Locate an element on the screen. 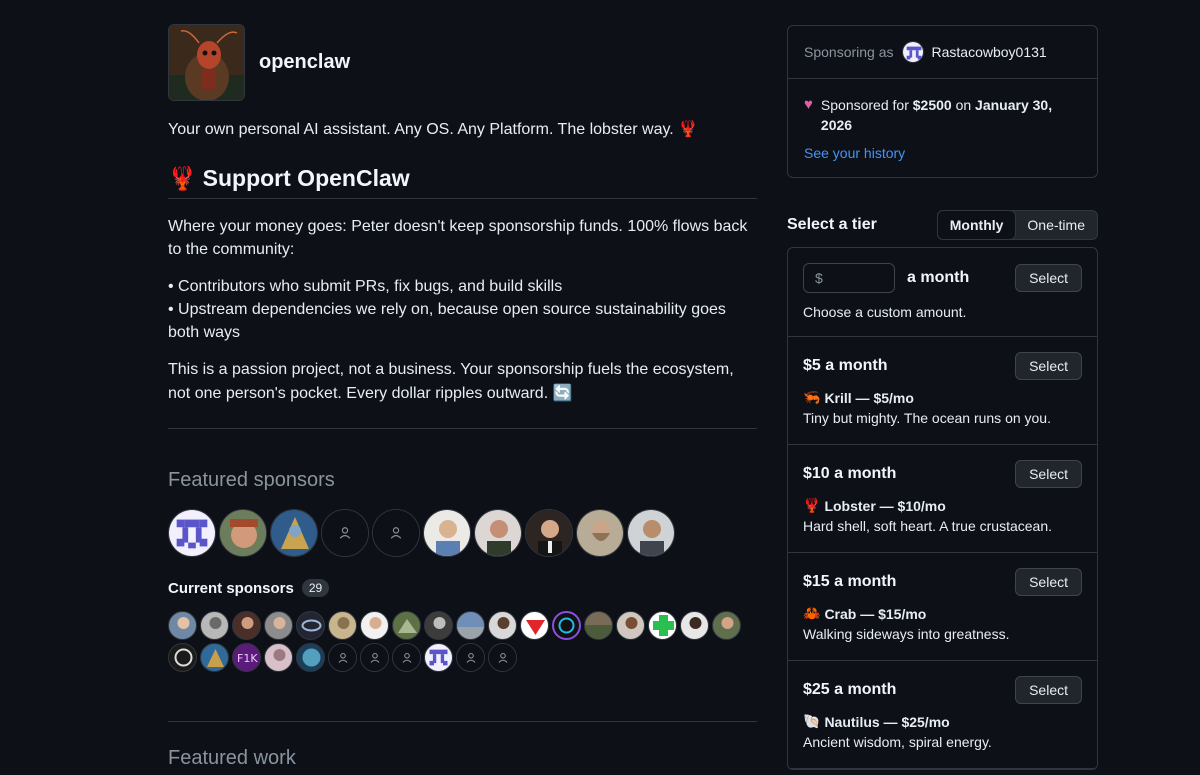 The width and height of the screenshot is (1200, 775). custom-amount-suffix: a month is located at coordinates (938, 277).